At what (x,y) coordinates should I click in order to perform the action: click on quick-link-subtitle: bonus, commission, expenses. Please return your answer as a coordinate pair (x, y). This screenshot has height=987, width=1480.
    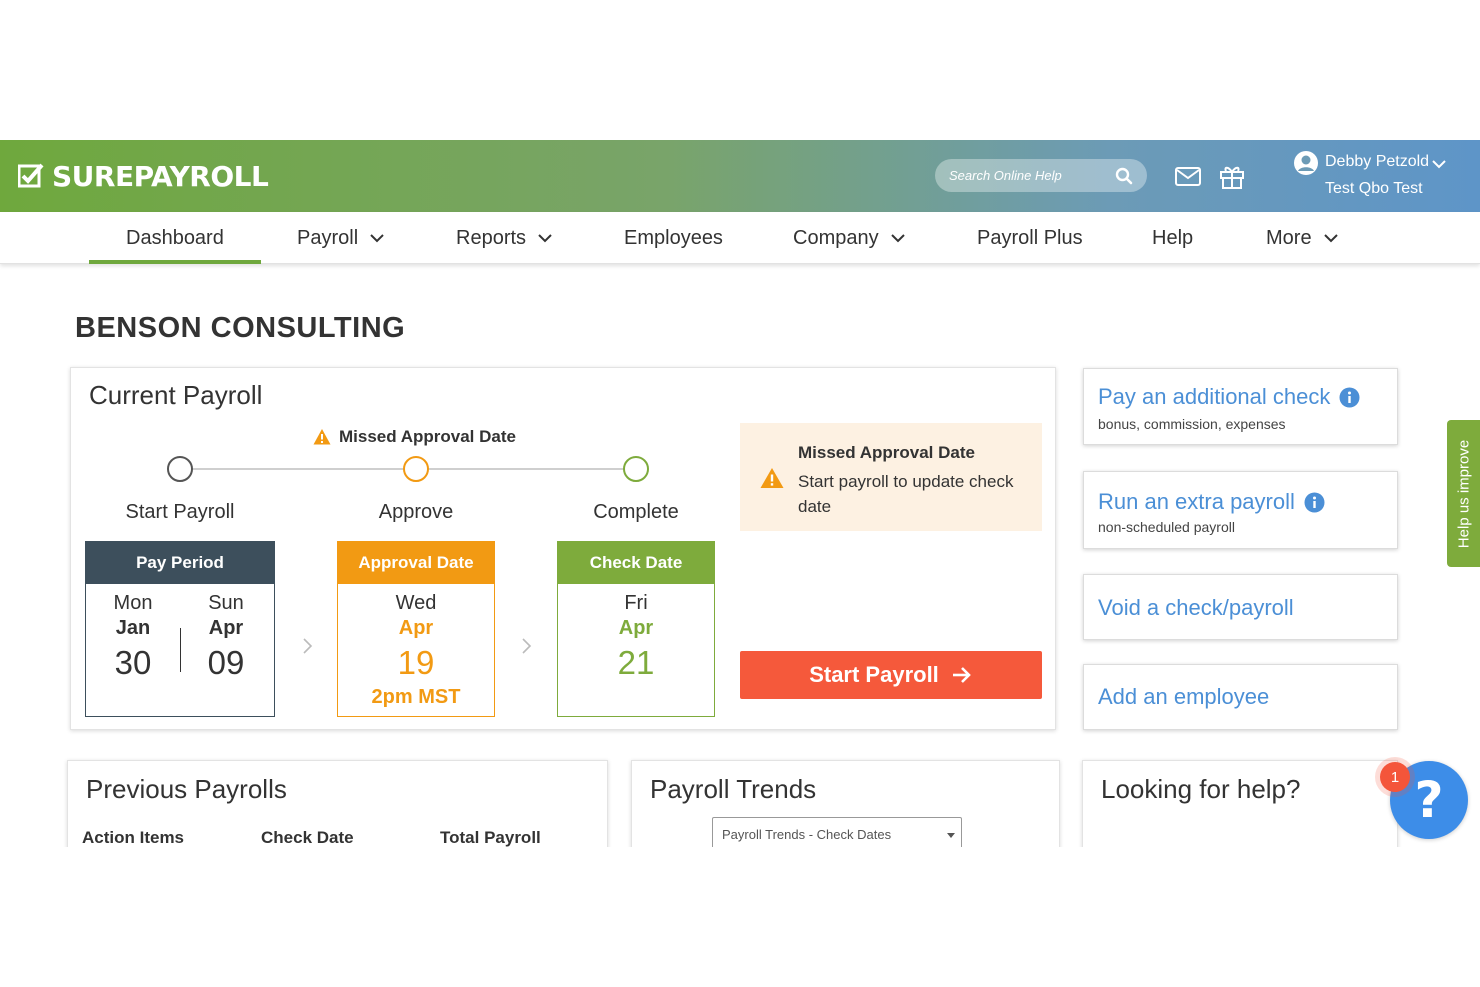
    Looking at the image, I should click on (1192, 424).